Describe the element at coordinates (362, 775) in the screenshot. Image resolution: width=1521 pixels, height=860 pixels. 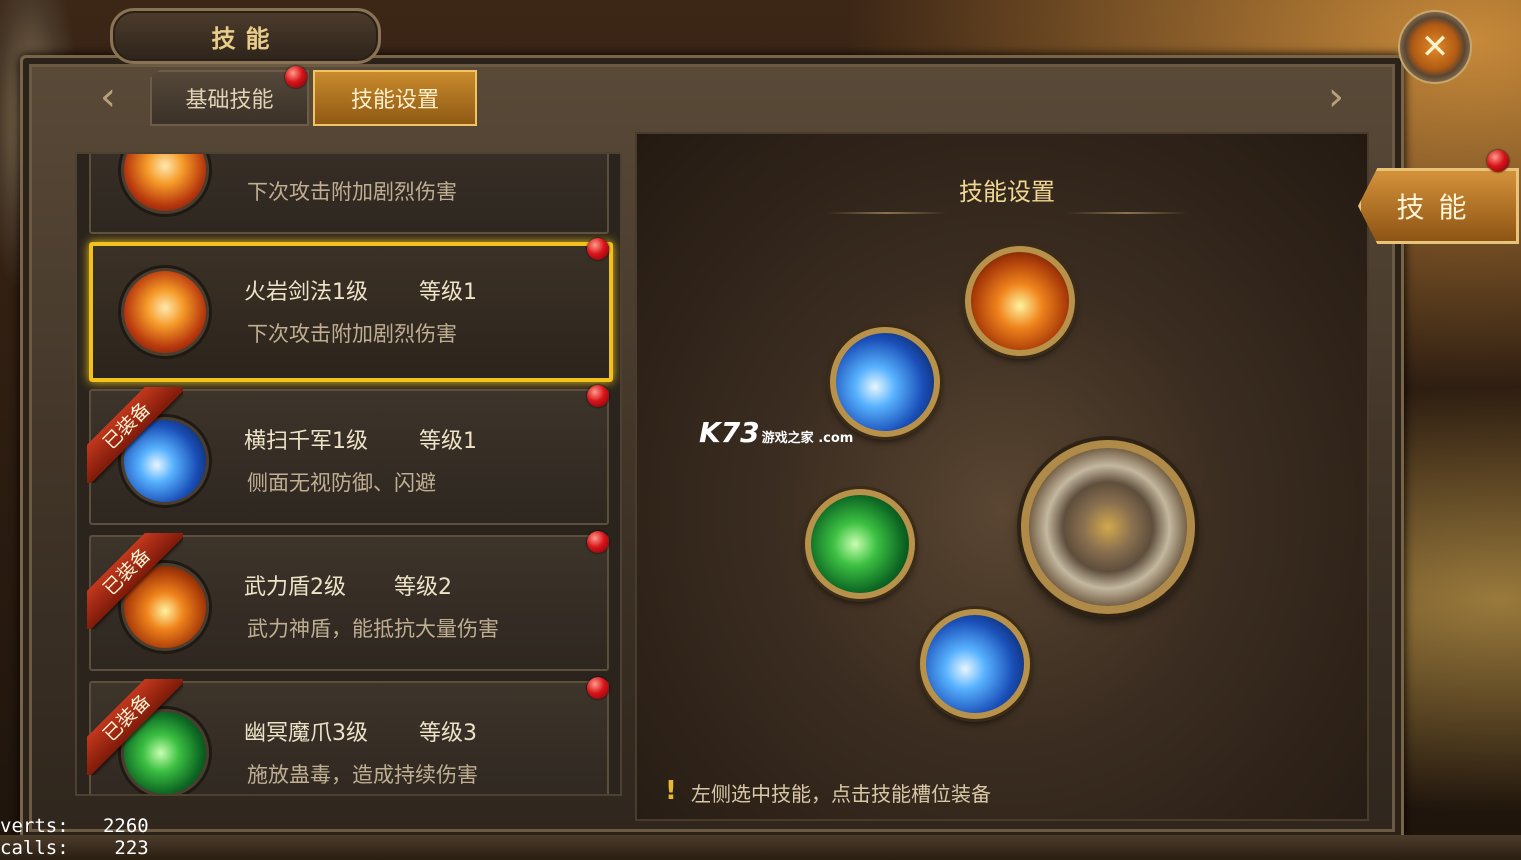
I see `skill-desc: 施放蛊毒，造成持续伤害` at that location.